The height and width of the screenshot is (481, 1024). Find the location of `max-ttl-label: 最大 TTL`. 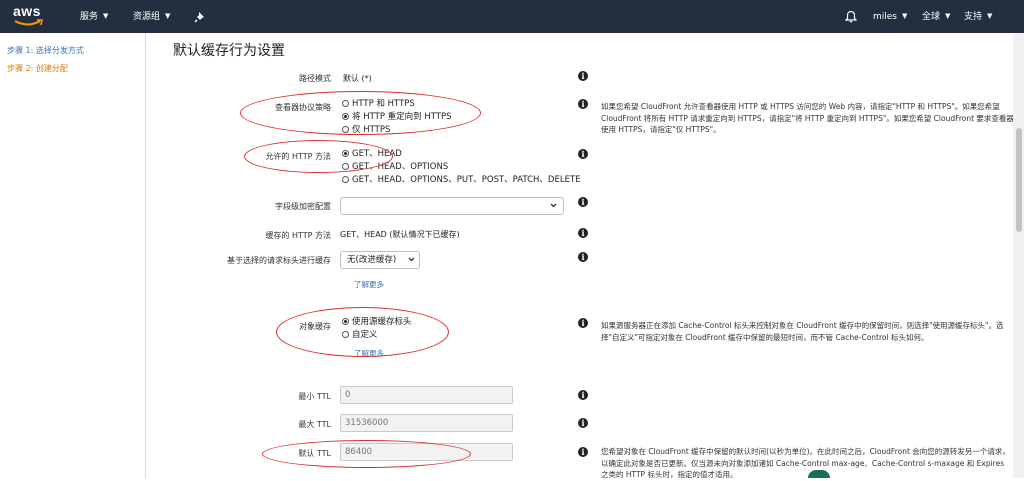

max-ttl-label: 最大 TTL is located at coordinates (314, 424).